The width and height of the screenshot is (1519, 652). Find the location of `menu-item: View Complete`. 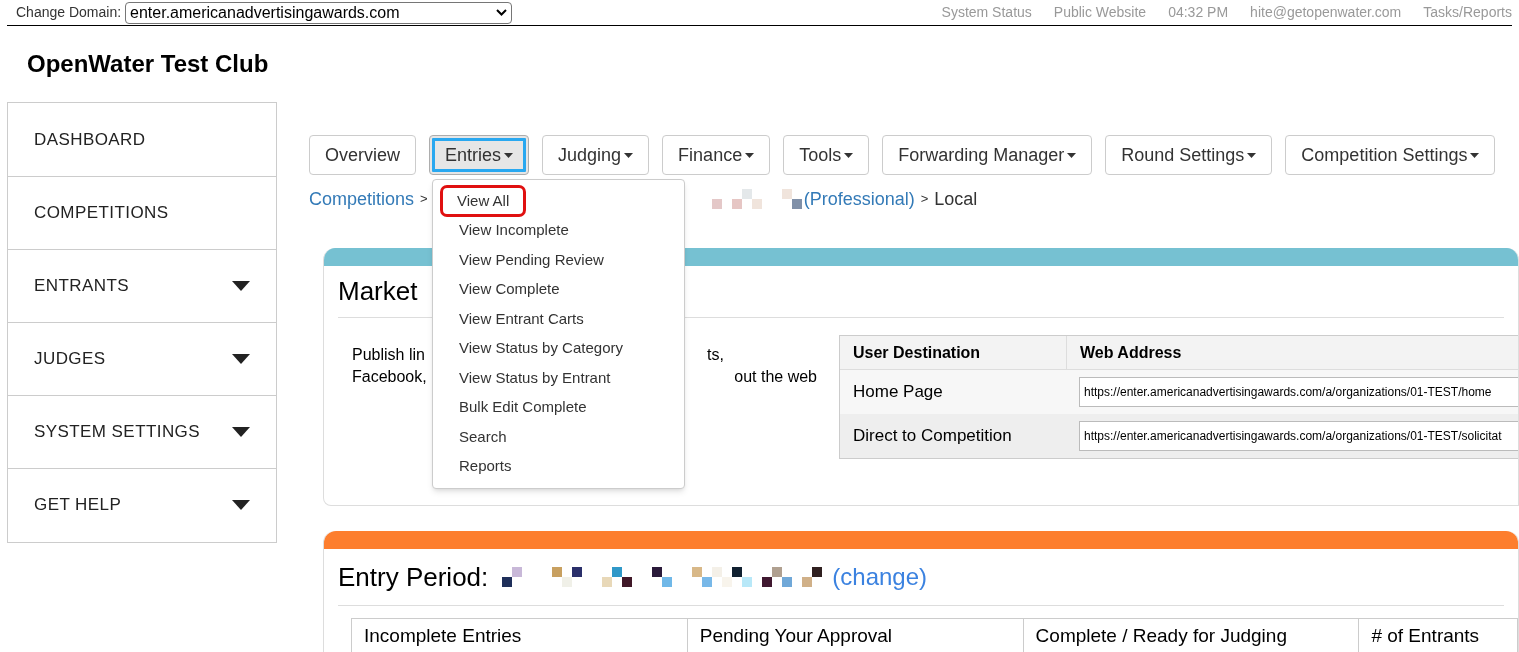

menu-item: View Complete is located at coordinates (509, 289).